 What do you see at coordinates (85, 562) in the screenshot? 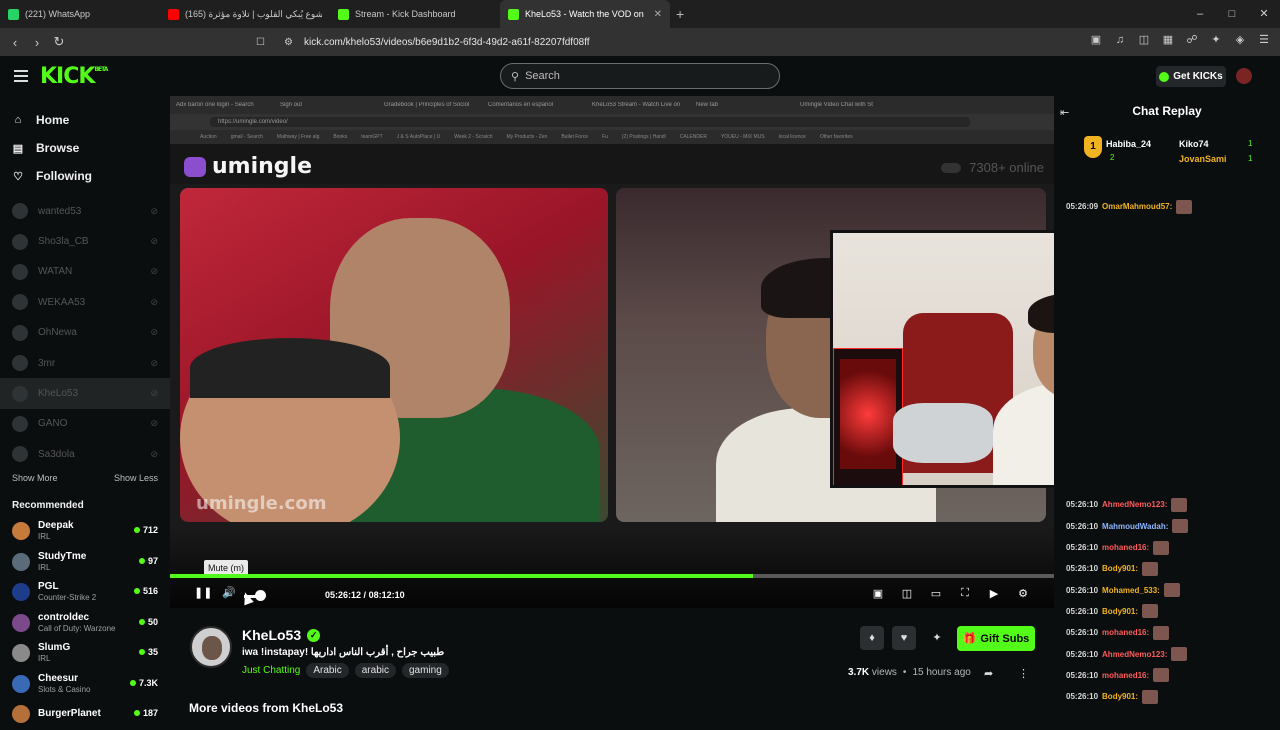
I see `recommended-channel: StudyTme IRL 97` at bounding box center [85, 562].